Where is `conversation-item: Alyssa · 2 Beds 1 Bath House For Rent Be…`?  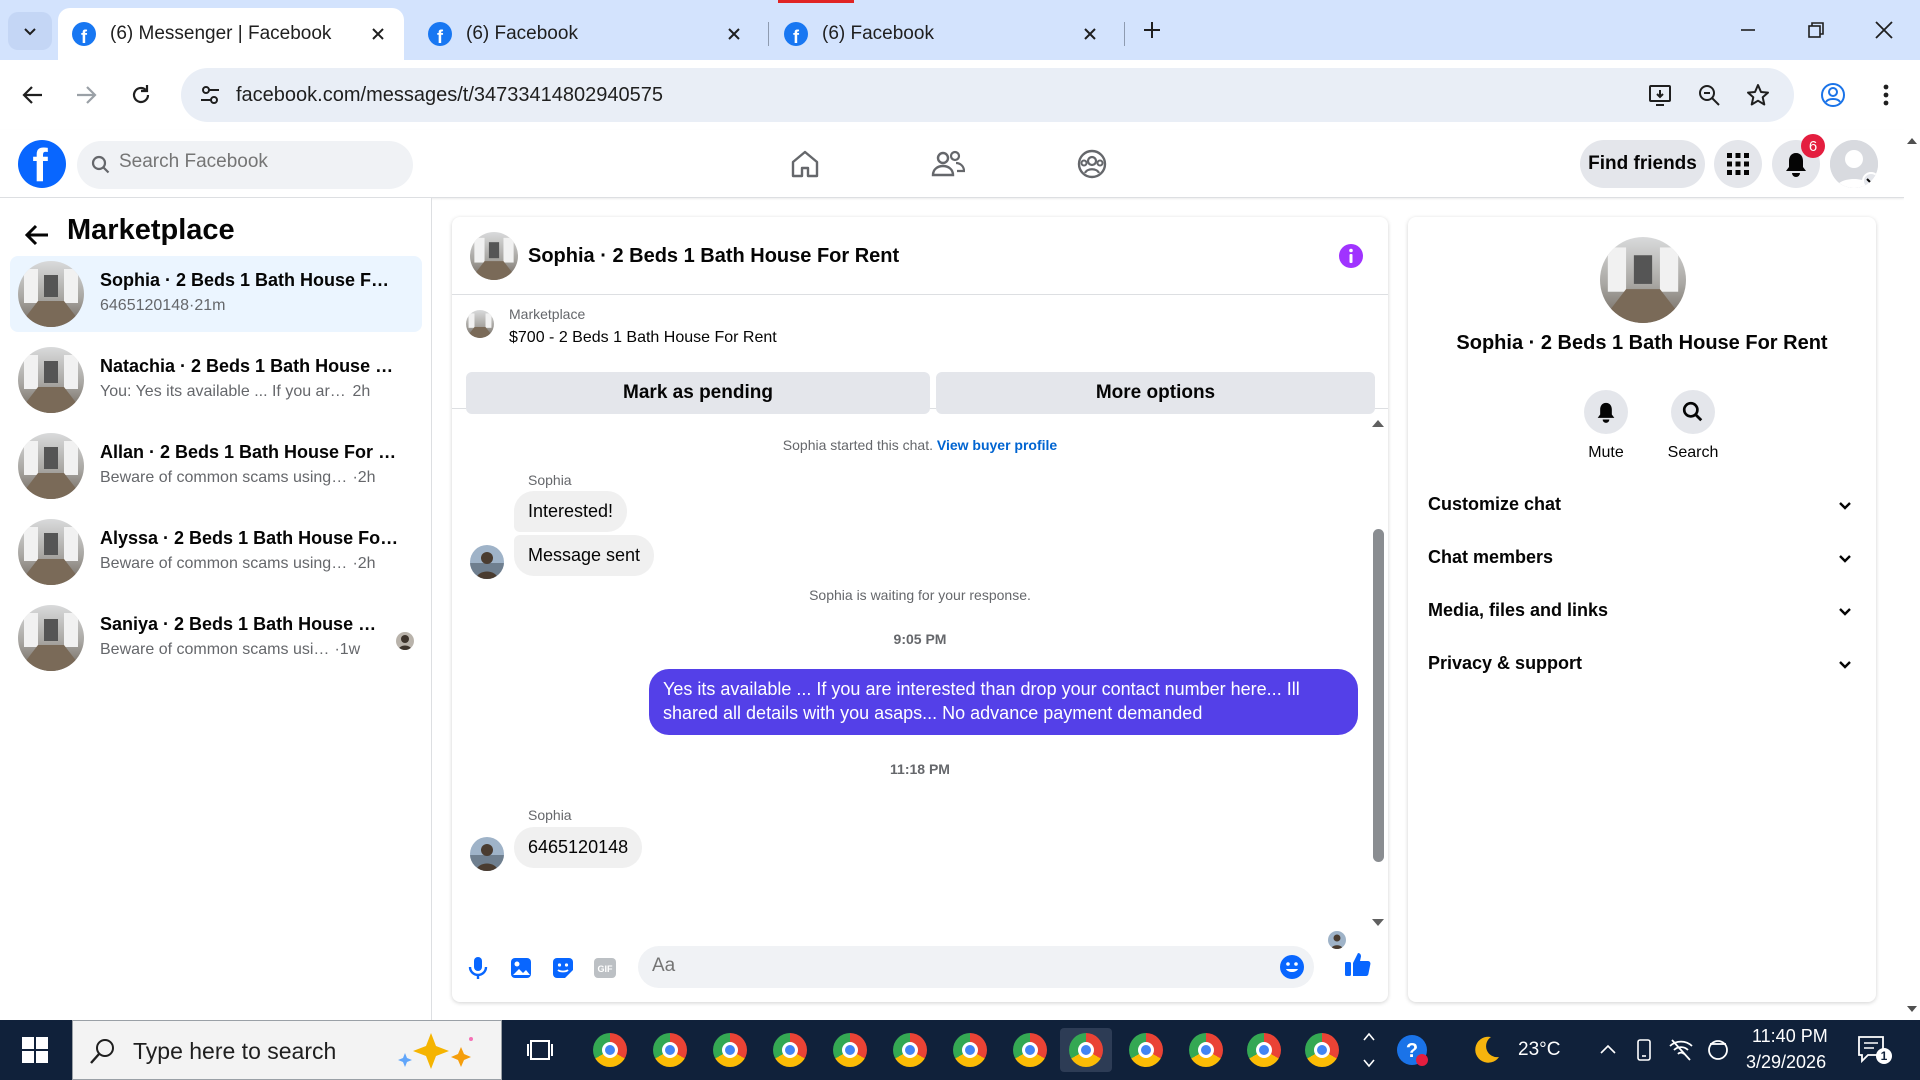 conversation-item: Alyssa · 2 Beds 1 Bath House For Rent Be… is located at coordinates (216, 552).